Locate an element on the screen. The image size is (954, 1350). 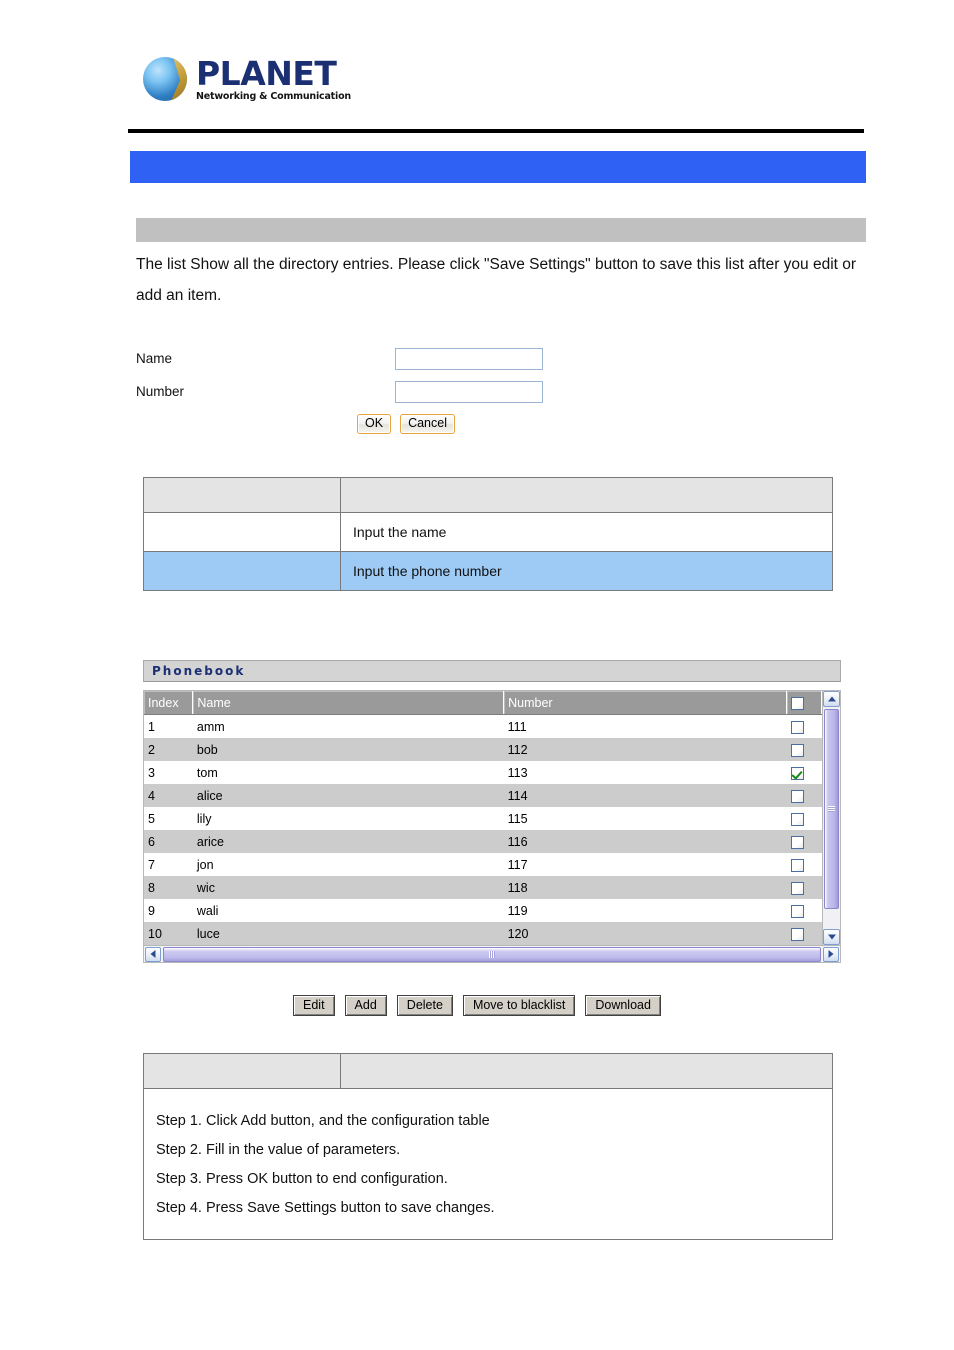
name-input is located at coordinates (469, 359).